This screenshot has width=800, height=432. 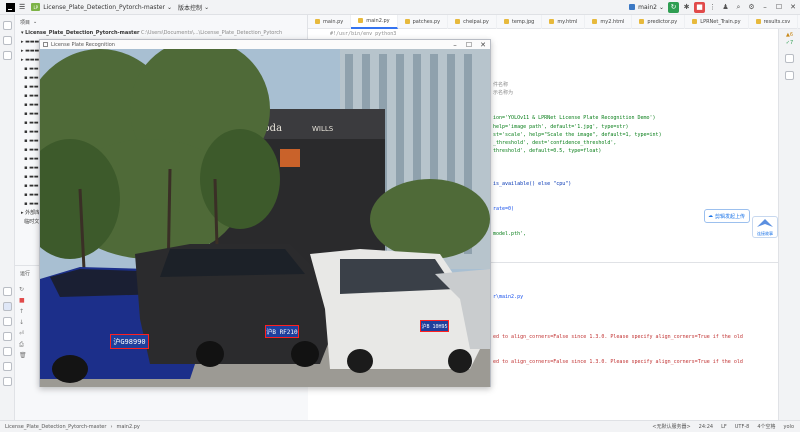 I want to click on collab-icon: ♟, so click(x=725, y=7).